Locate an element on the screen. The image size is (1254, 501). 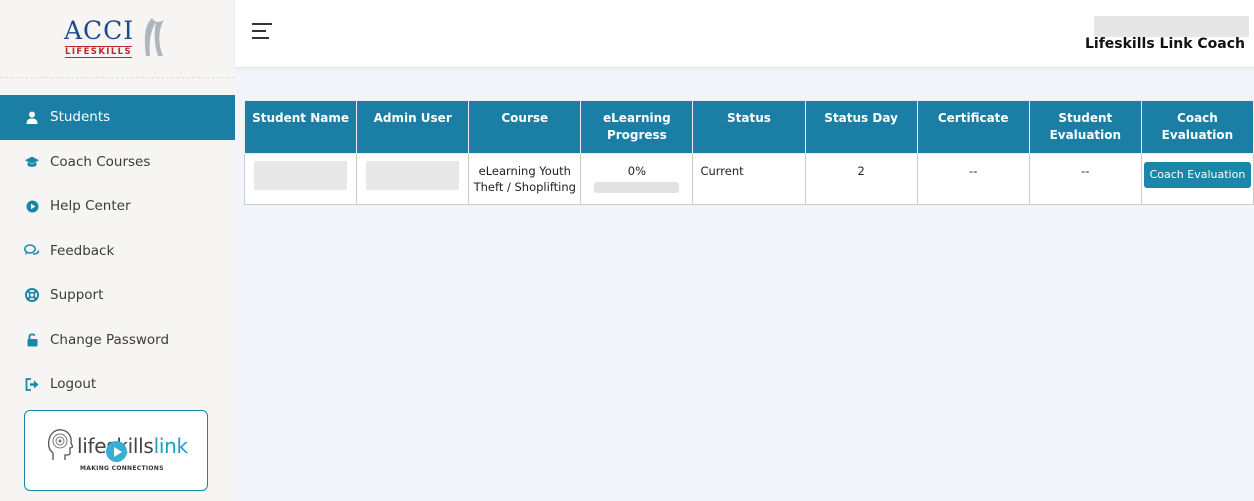
column-header-student-evaluation: Student Evaluation is located at coordinates (1085, 127).